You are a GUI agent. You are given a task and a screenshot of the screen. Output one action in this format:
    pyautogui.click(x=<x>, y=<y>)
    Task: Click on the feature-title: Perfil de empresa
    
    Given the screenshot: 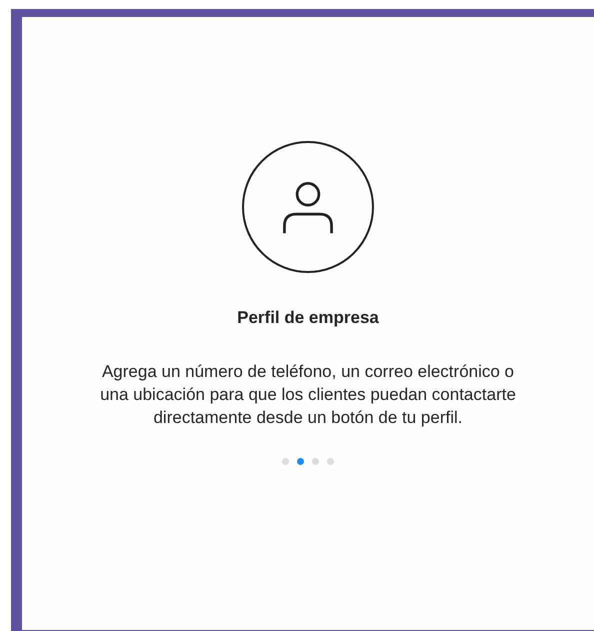 What is the action you would take?
    pyautogui.click(x=308, y=318)
    